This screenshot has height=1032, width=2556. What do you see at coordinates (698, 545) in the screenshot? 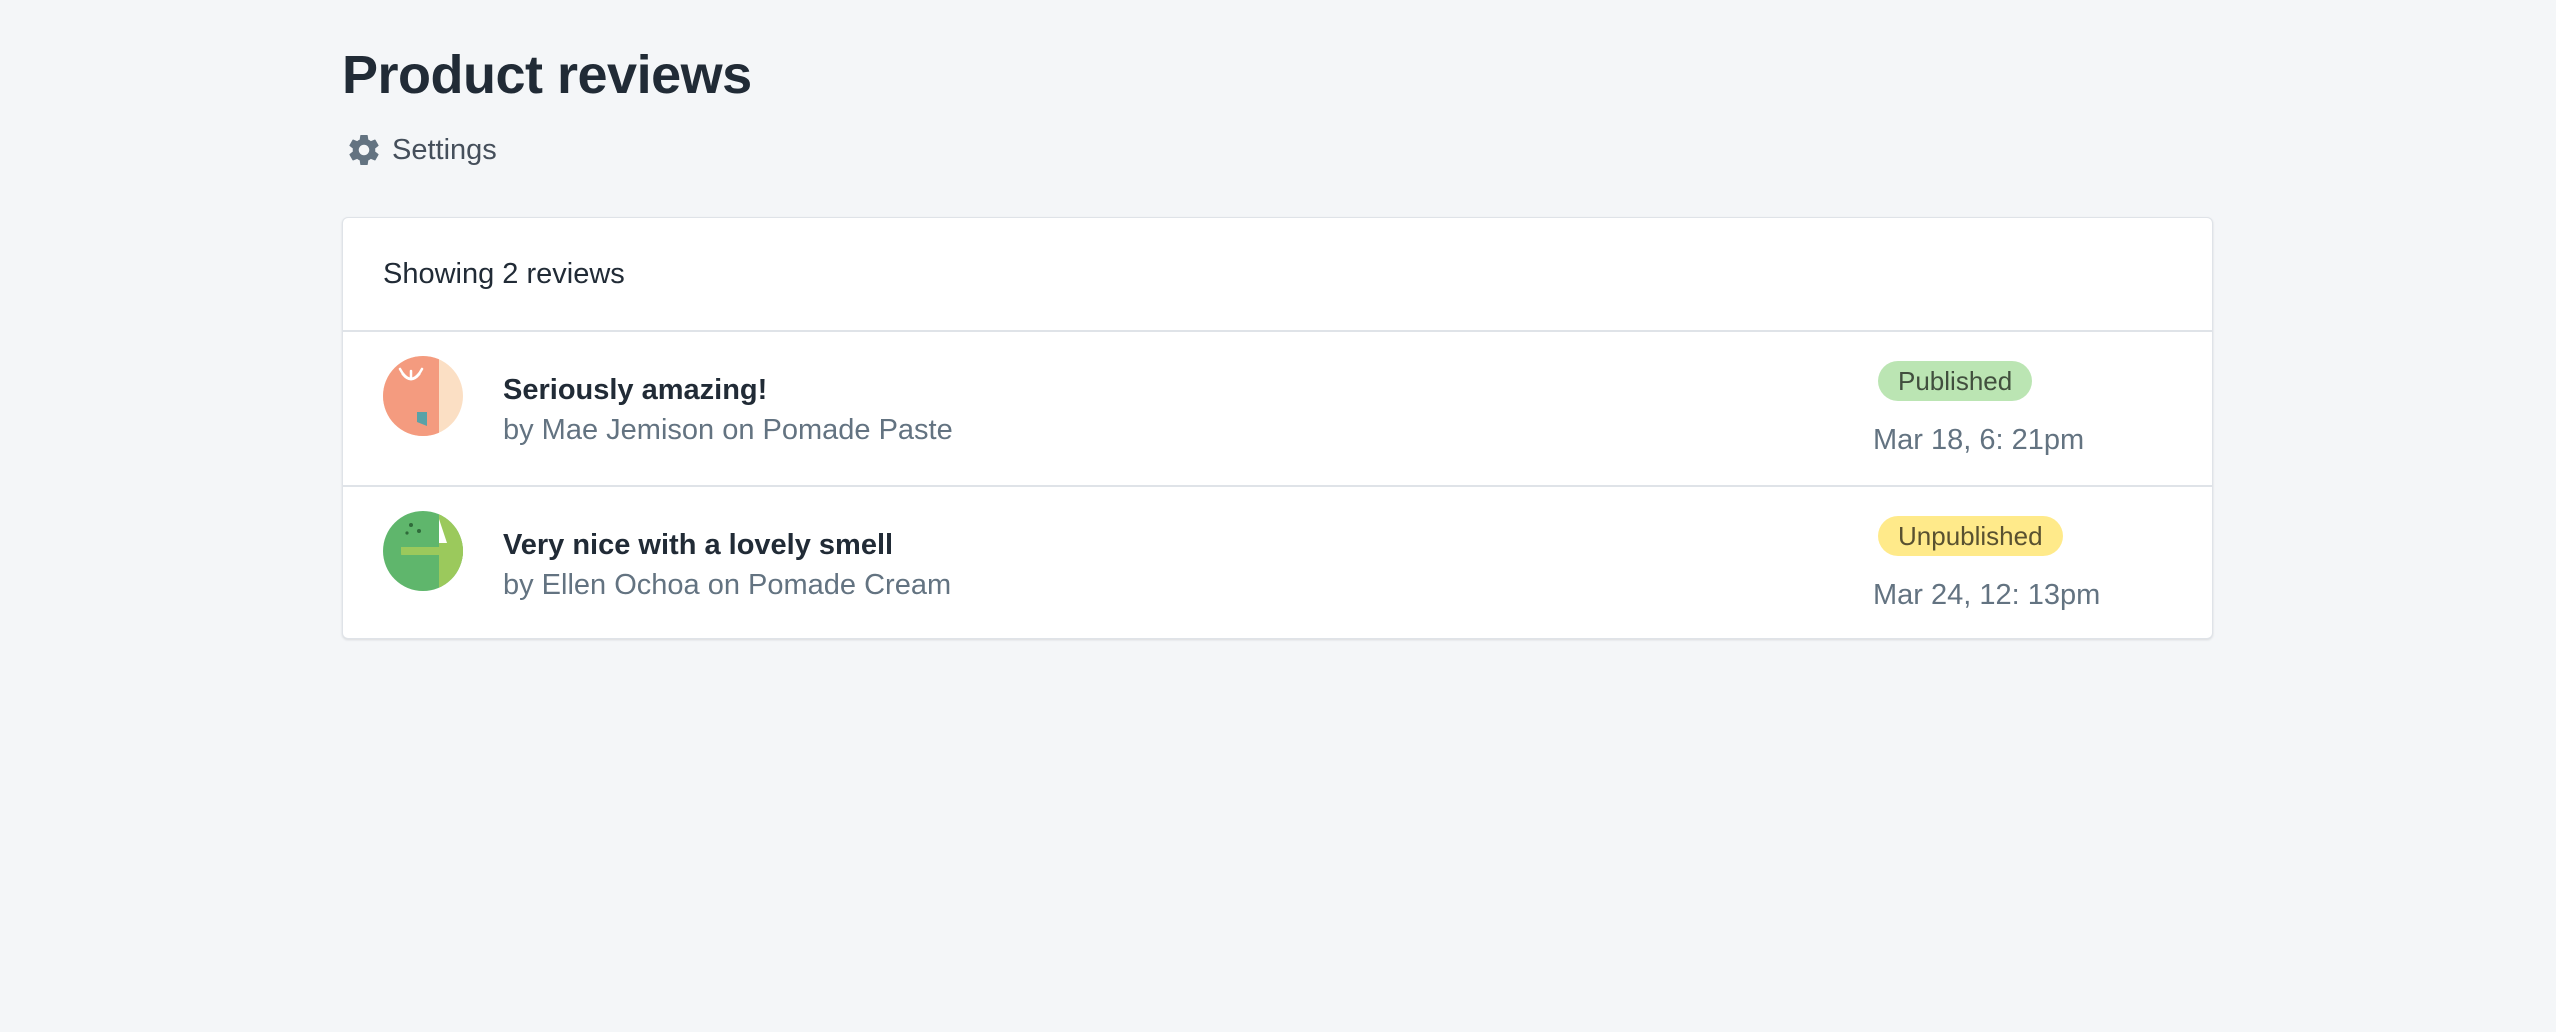
I see `review-title: Very nice with a lovely smell` at bounding box center [698, 545].